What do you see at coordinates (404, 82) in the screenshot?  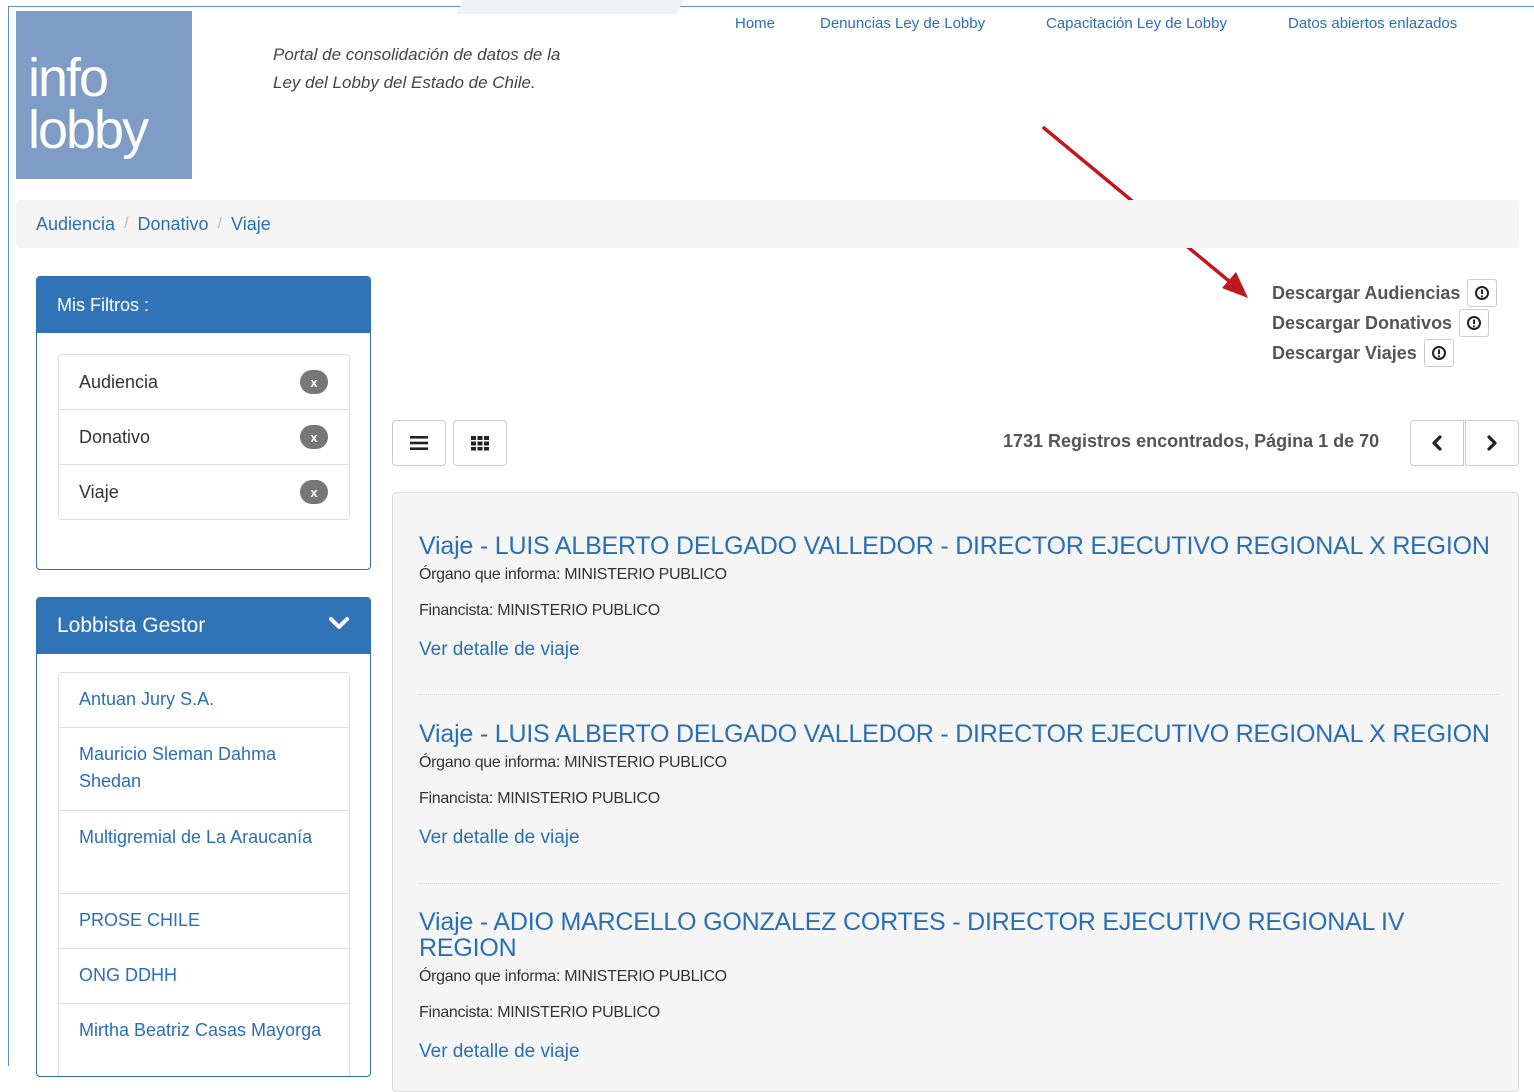 I see `tagline-line-2: Ley del Lobby del Estado de Chile.` at bounding box center [404, 82].